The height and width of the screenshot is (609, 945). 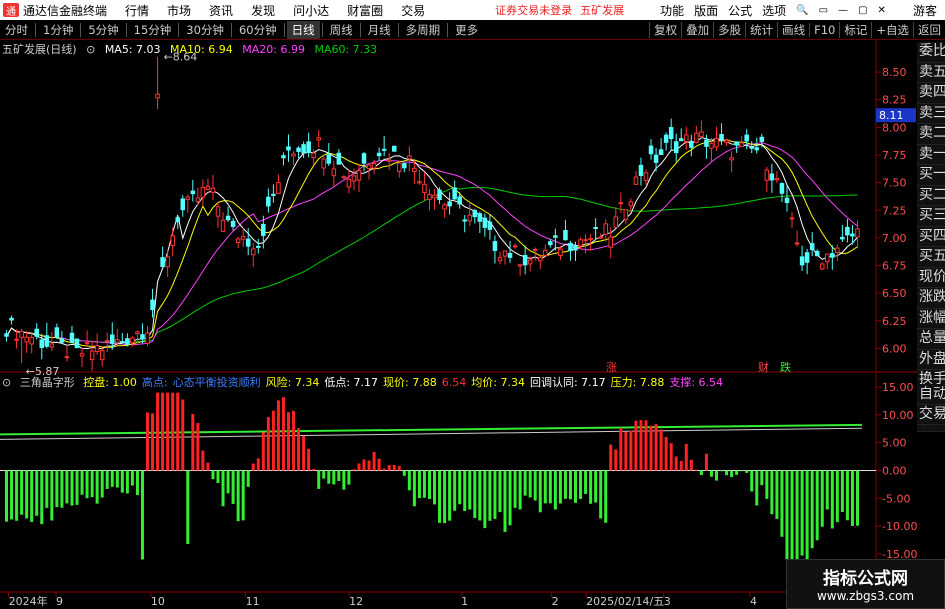 I want to click on menu-item-wealth: 财富圈, so click(x=365, y=10).